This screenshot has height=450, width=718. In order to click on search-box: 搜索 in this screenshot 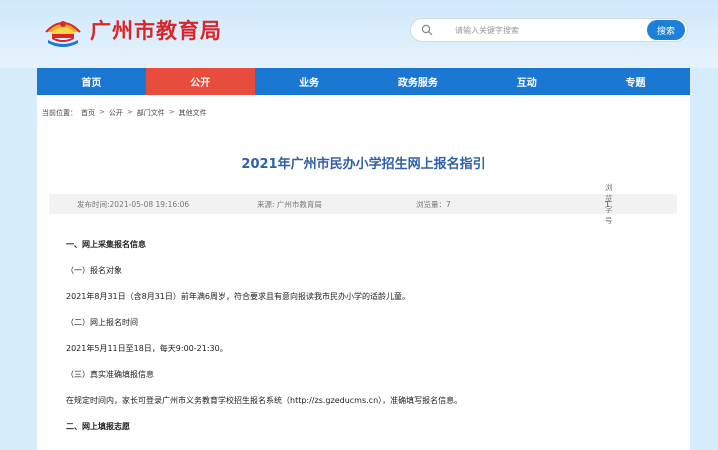, I will do `click(549, 30)`.